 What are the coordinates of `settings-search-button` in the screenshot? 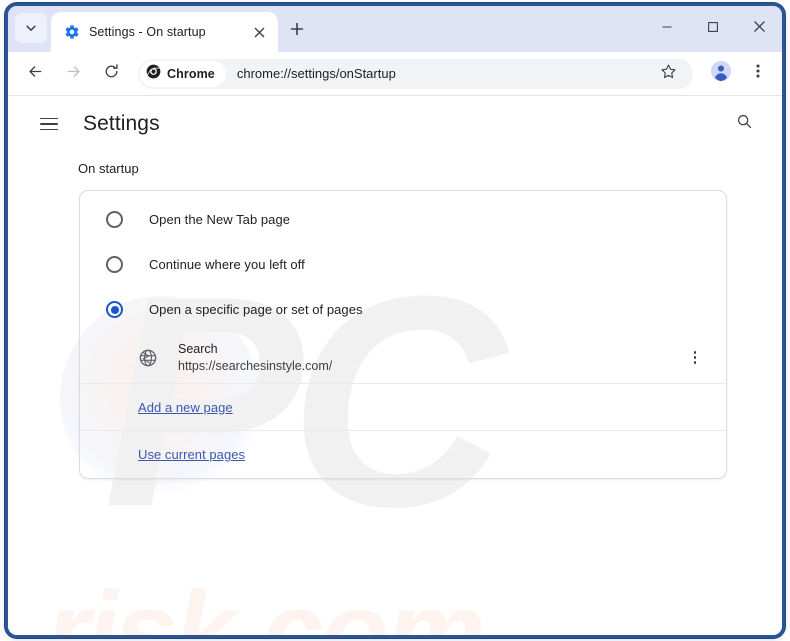 It's located at (744, 124).